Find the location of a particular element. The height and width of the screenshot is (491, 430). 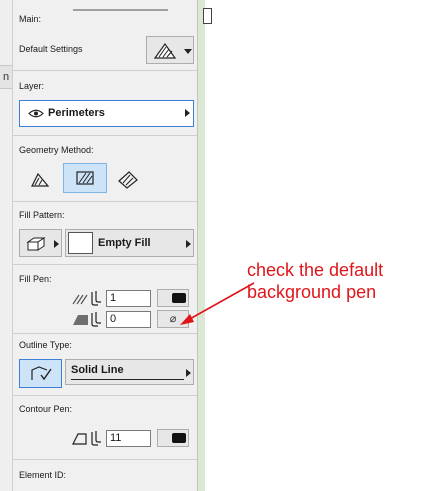

contour-pen-icon is located at coordinates (86, 438).